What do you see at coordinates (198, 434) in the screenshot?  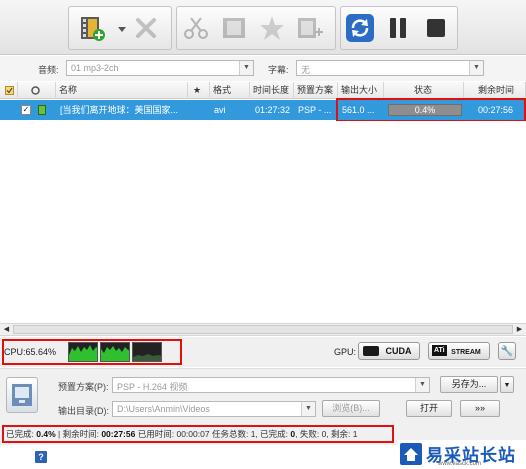 I see `highlight-box-status` at bounding box center [198, 434].